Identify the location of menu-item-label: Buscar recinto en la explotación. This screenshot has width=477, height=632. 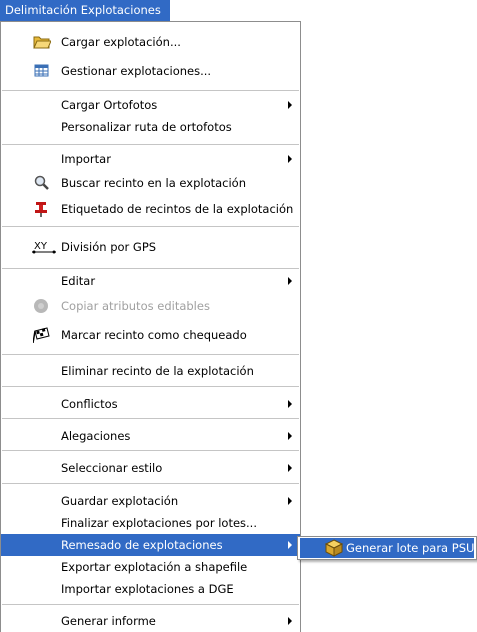
(154, 183).